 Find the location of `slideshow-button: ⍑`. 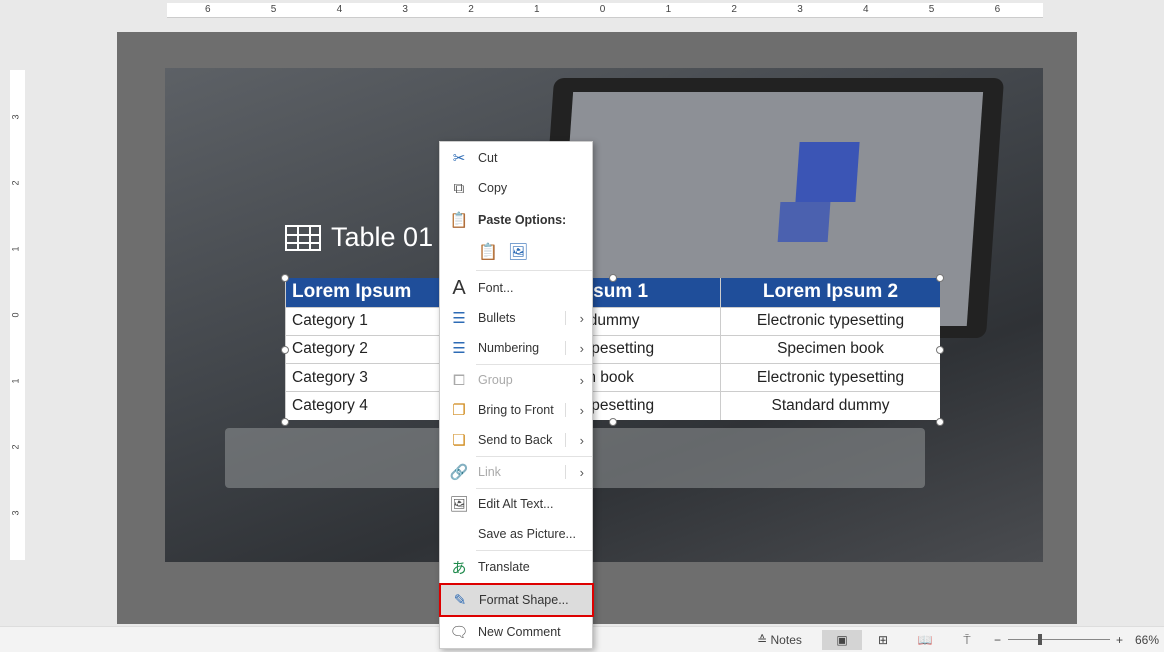

slideshow-button: ⍑ is located at coordinates (967, 640).